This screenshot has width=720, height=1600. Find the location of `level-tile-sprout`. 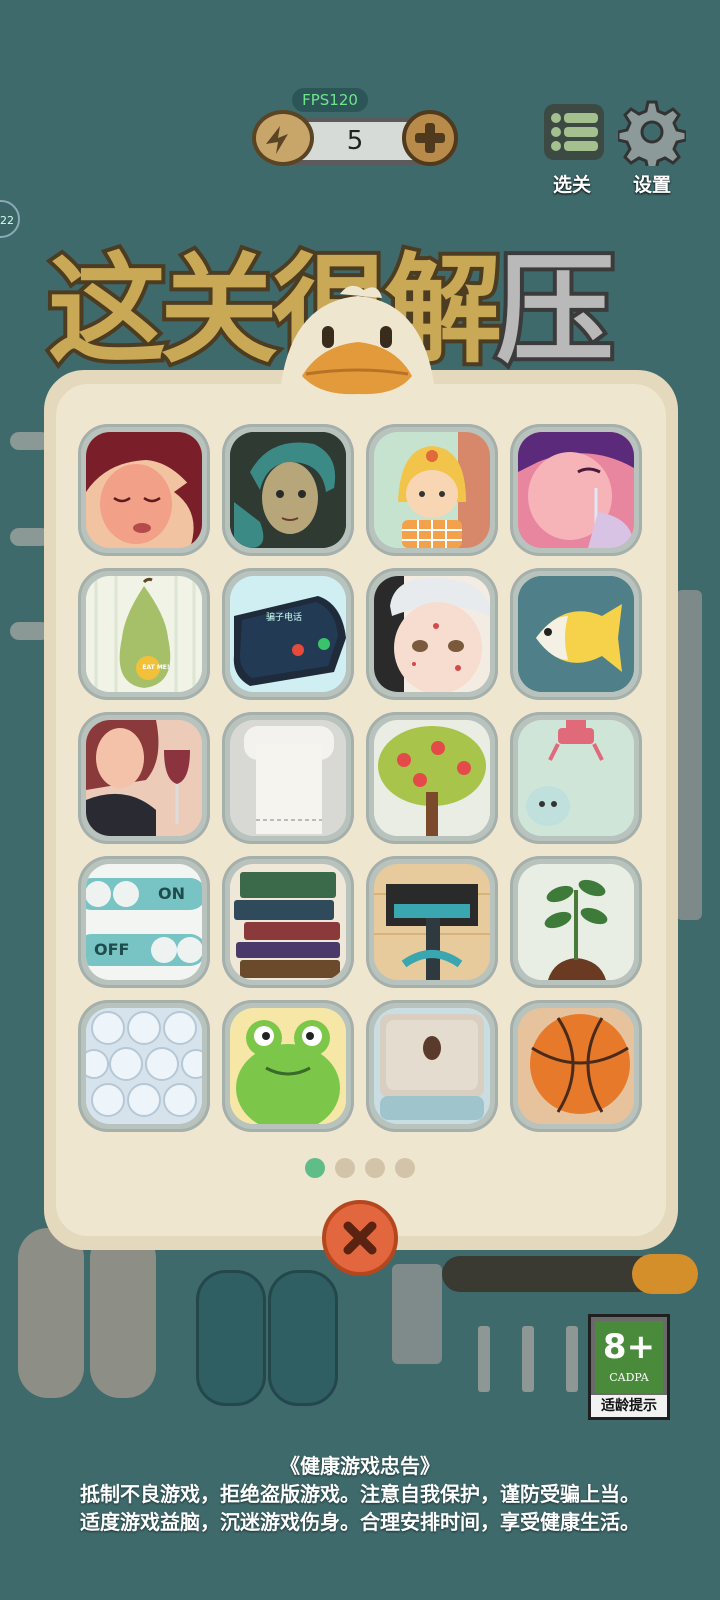

level-tile-sprout is located at coordinates (576, 922).